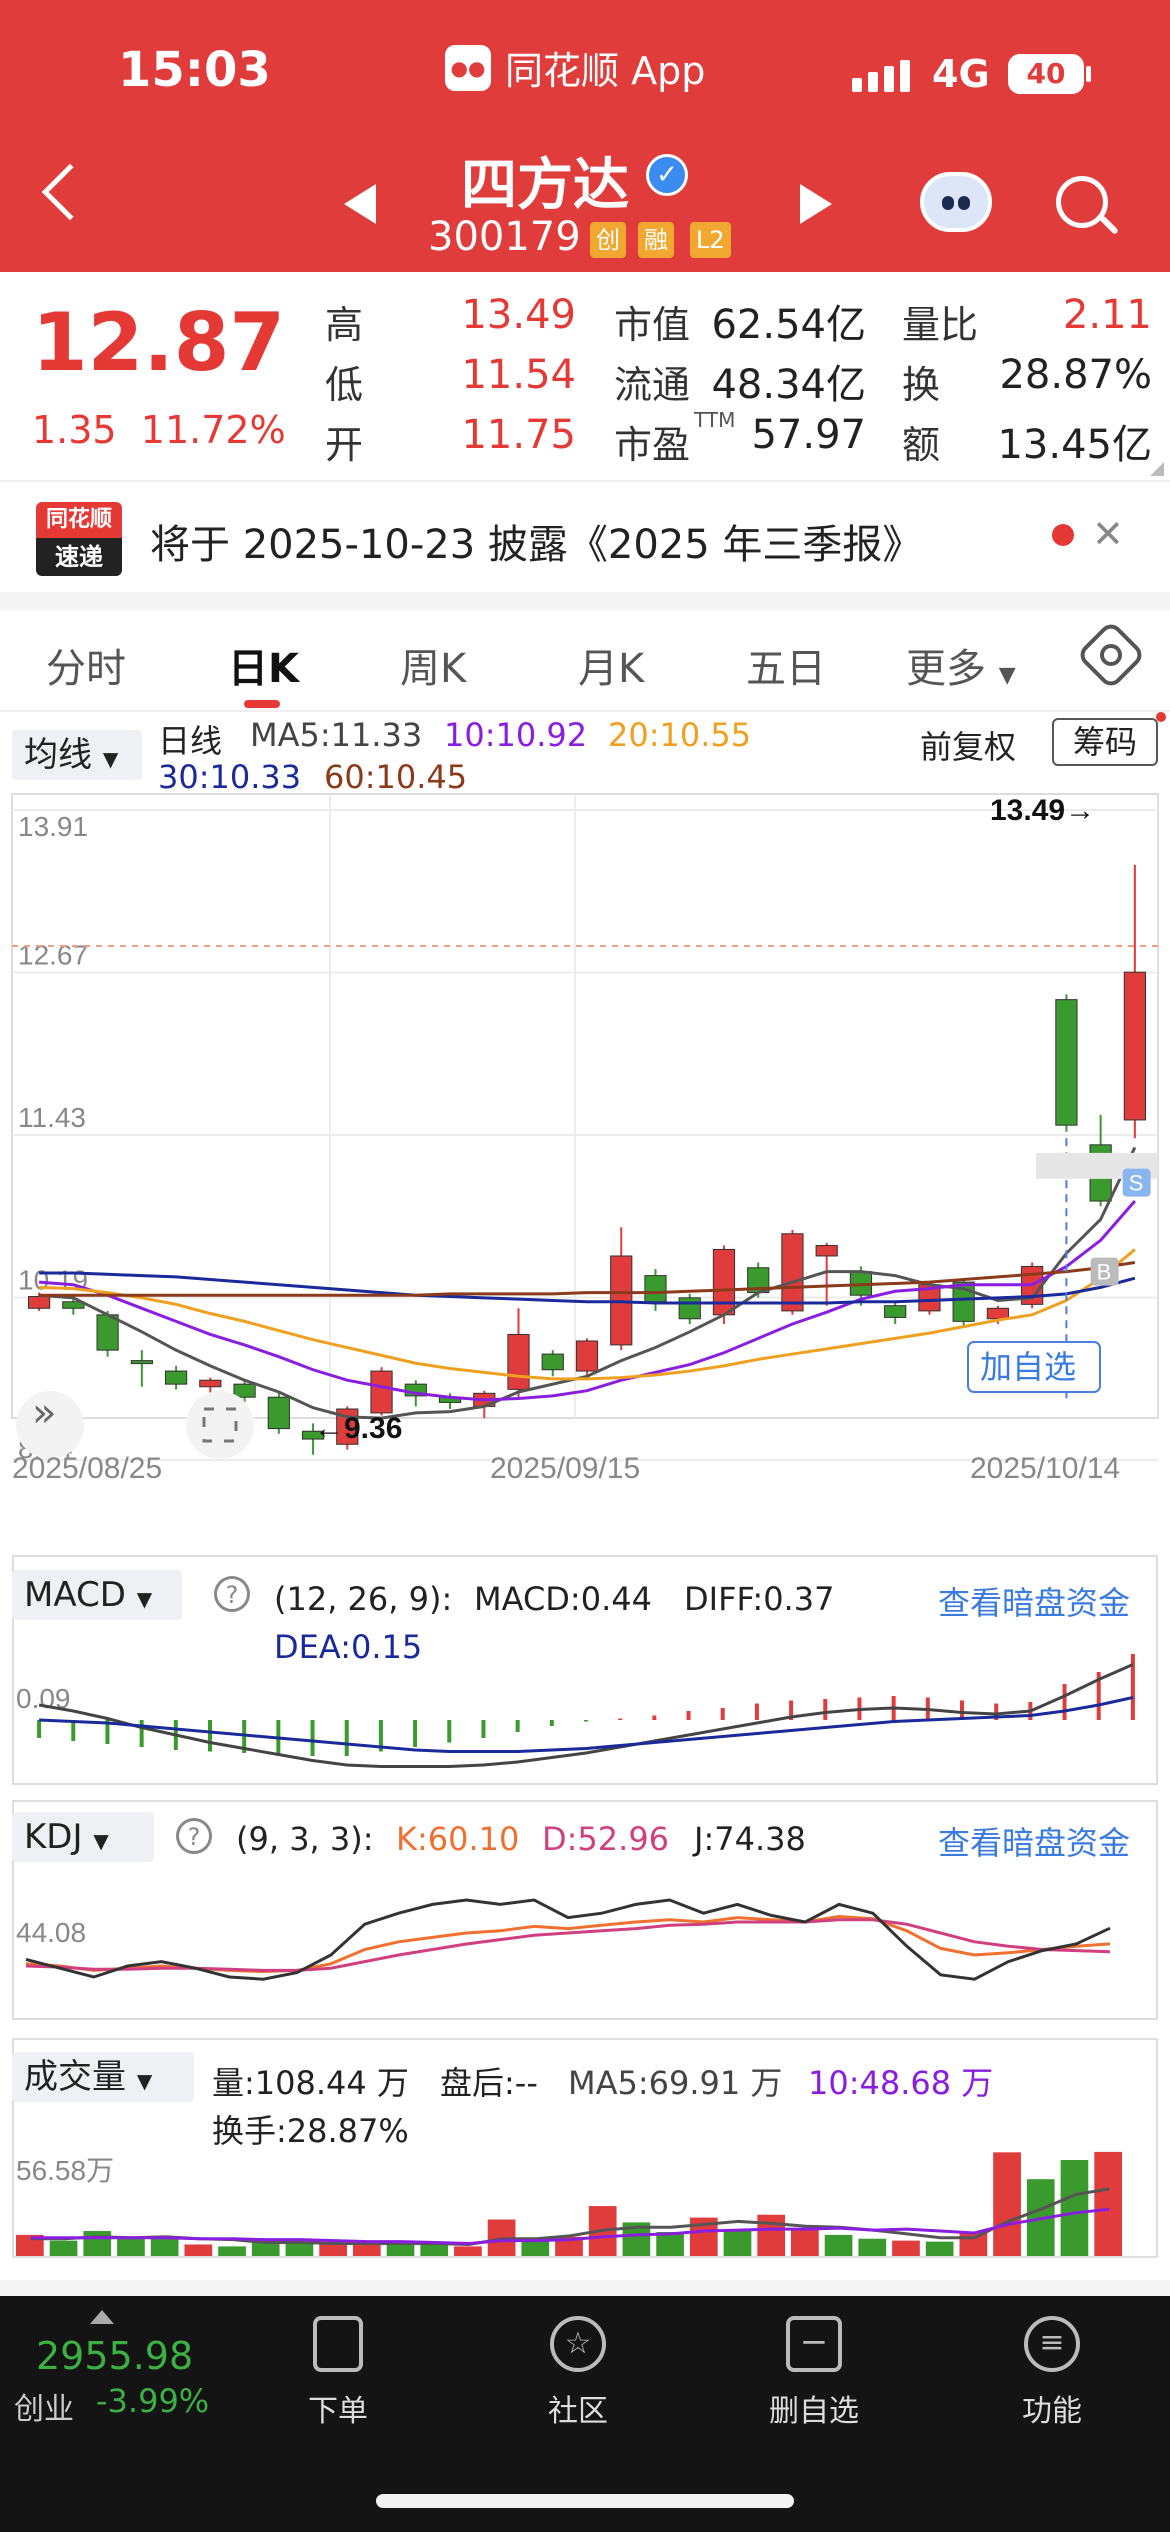 Image resolution: width=1170 pixels, height=2532 pixels. What do you see at coordinates (1107, 315) in the screenshot?
I see `value-volume-ratio: 2.11` at bounding box center [1107, 315].